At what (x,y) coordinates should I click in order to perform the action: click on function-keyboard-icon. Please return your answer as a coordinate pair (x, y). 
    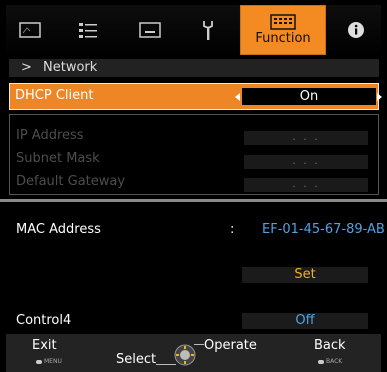
    Looking at the image, I should click on (283, 22).